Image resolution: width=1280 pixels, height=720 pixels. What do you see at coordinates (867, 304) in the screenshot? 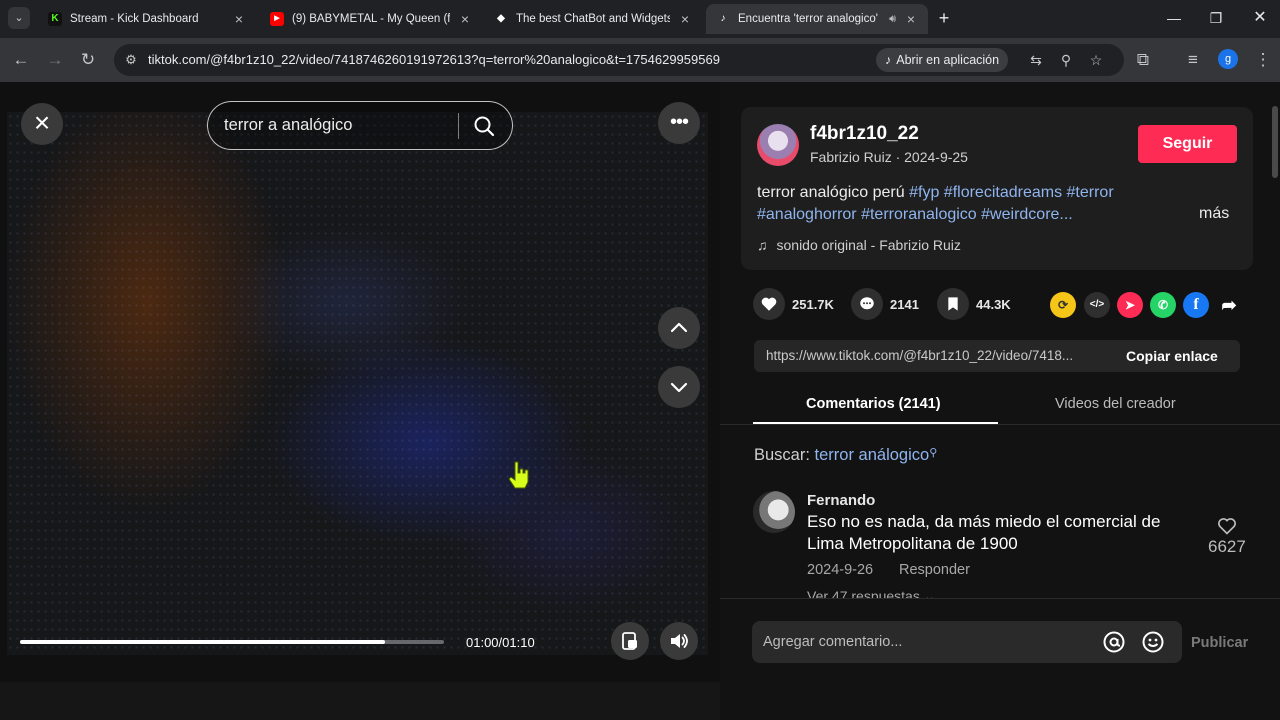
I see `comment-icon` at bounding box center [867, 304].